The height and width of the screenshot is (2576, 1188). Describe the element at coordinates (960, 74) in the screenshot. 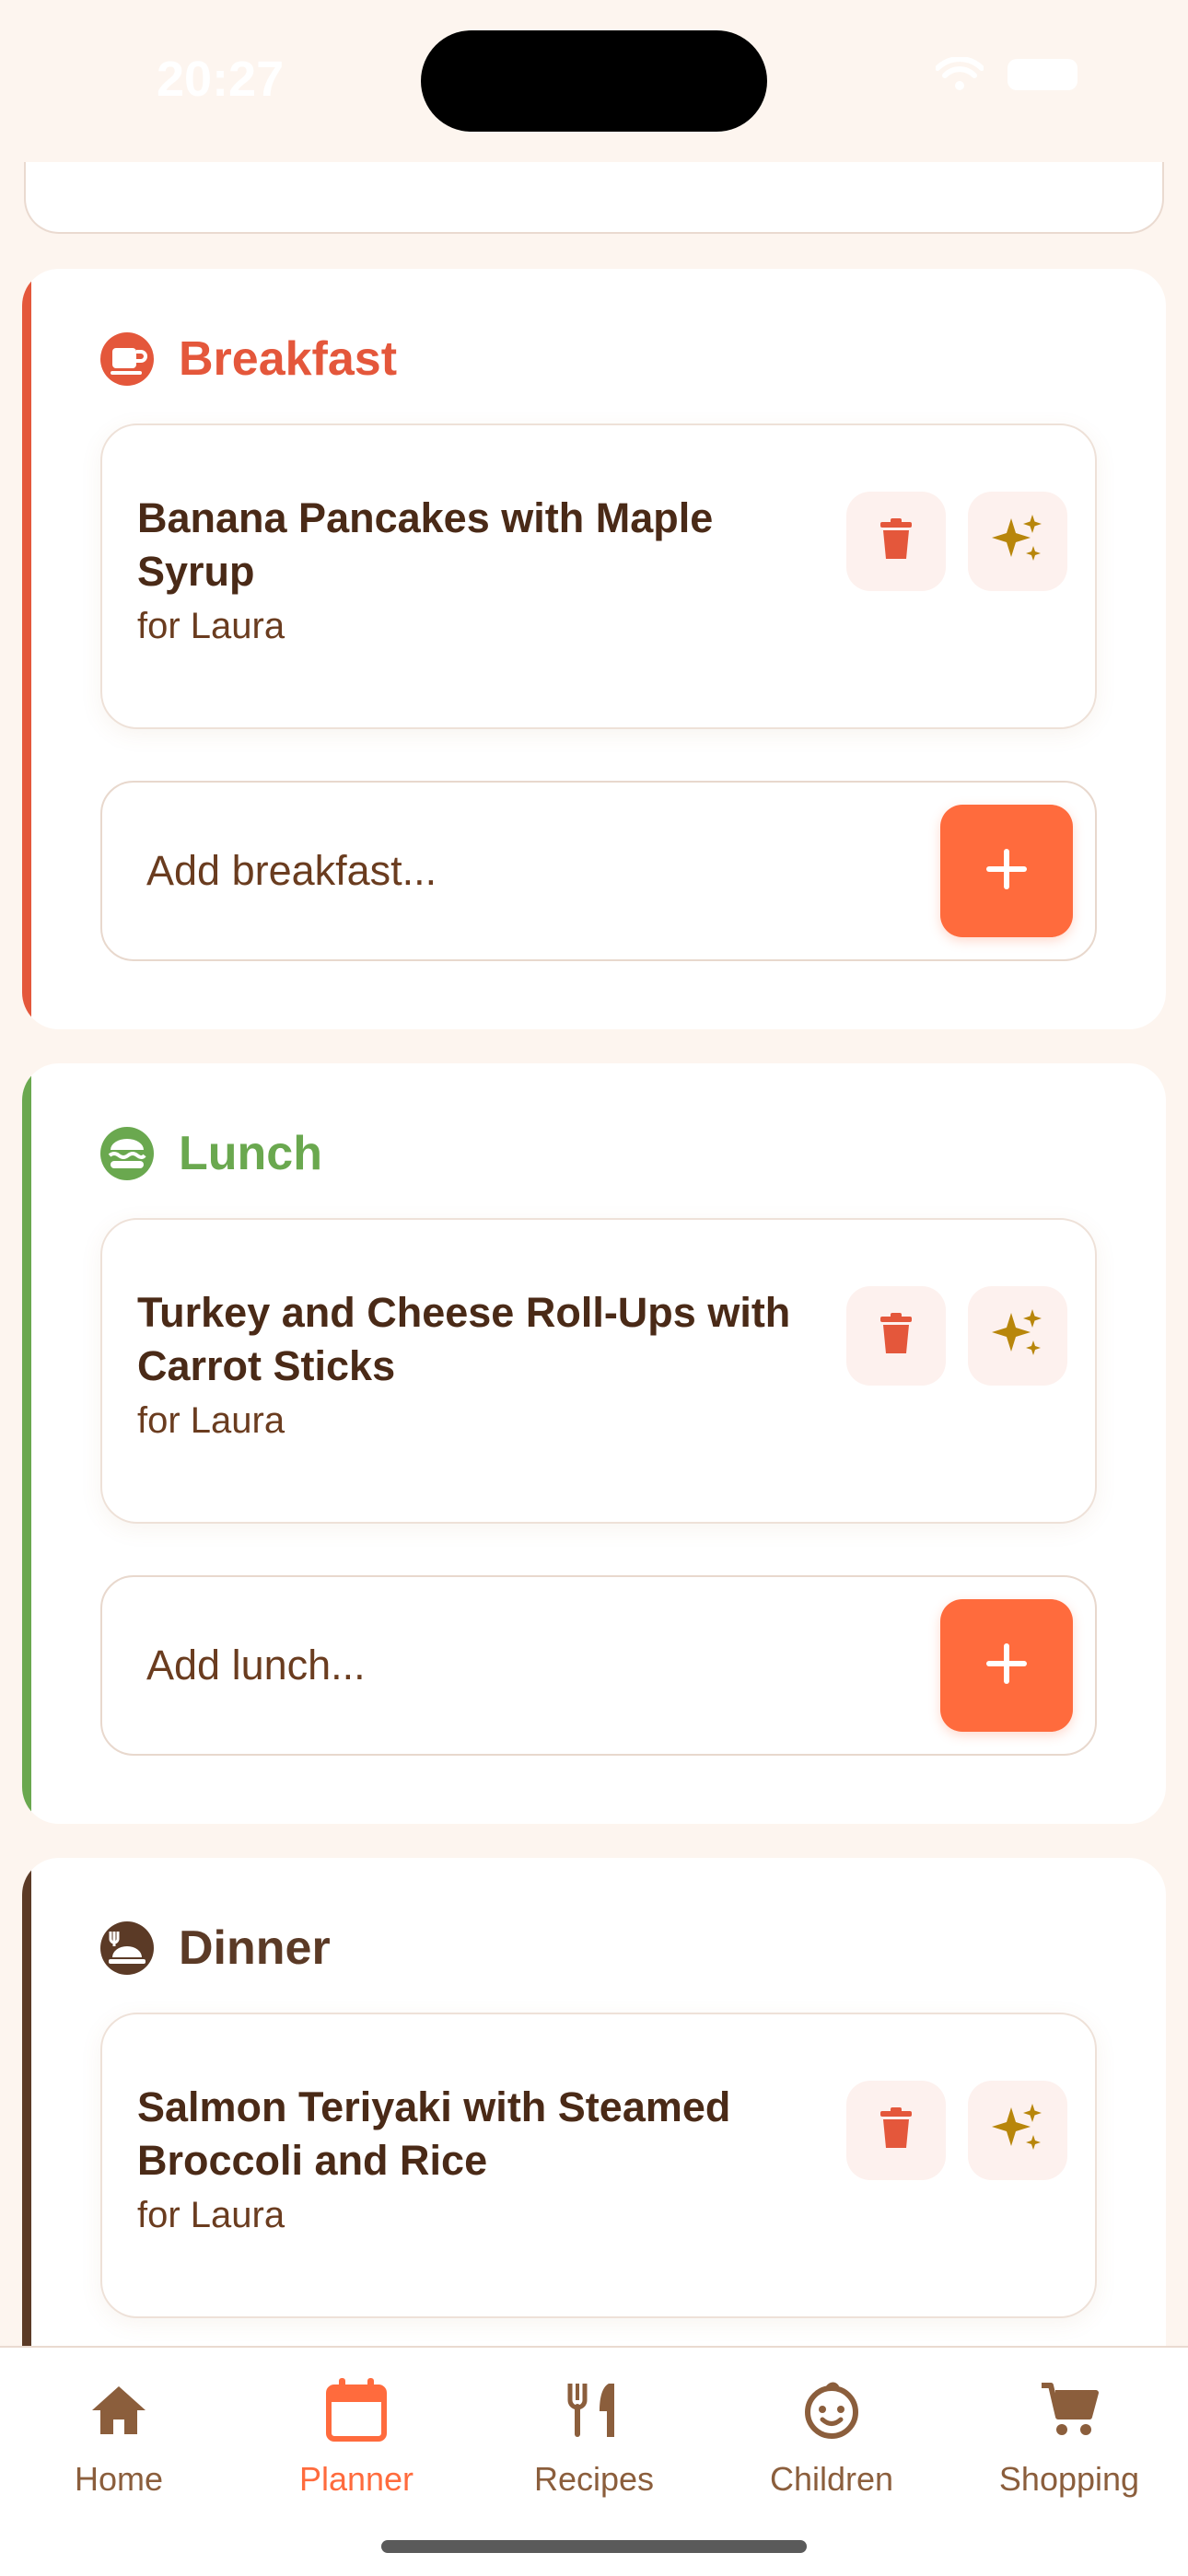

I see `wifi-icon` at that location.